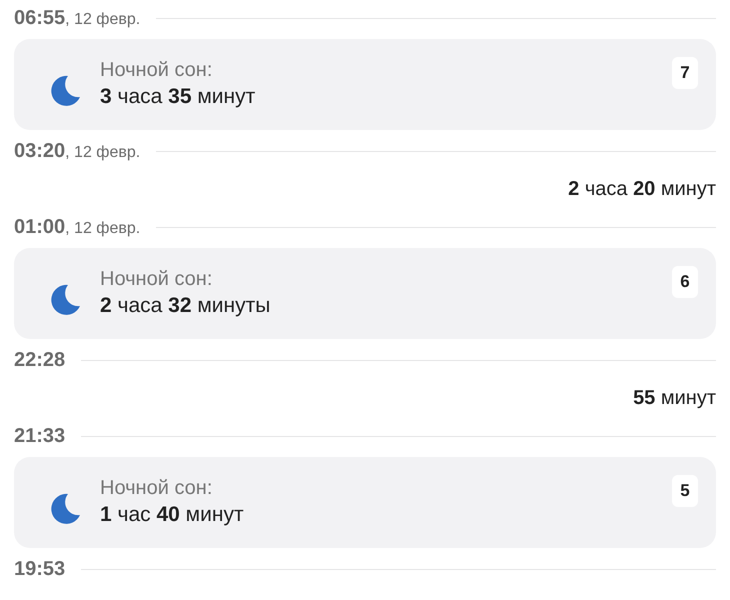 This screenshot has height=600, width=730. Describe the element at coordinates (77, 151) in the screenshot. I see `timestamp: 03:20, 12 февр.` at that location.